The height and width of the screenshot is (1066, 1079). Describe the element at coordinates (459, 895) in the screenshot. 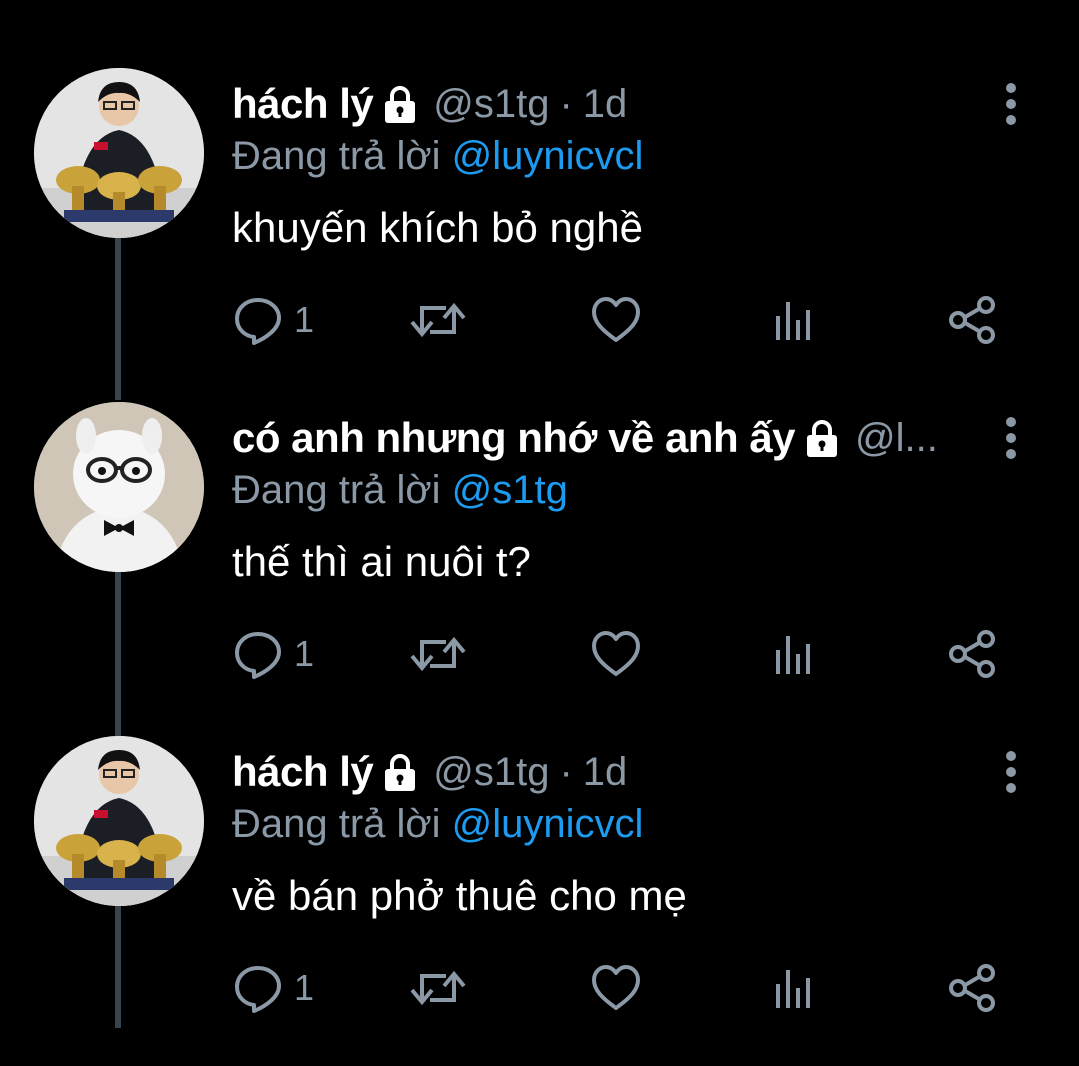

I see `tweet-text: về bán phở thuê cho mẹ` at that location.